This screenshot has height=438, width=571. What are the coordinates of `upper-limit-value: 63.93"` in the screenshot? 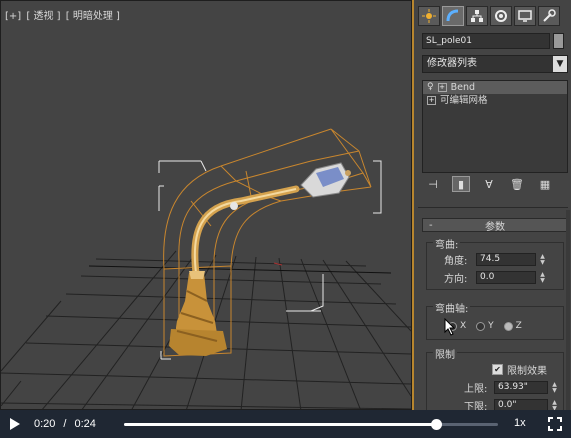 It's located at (513, 387).